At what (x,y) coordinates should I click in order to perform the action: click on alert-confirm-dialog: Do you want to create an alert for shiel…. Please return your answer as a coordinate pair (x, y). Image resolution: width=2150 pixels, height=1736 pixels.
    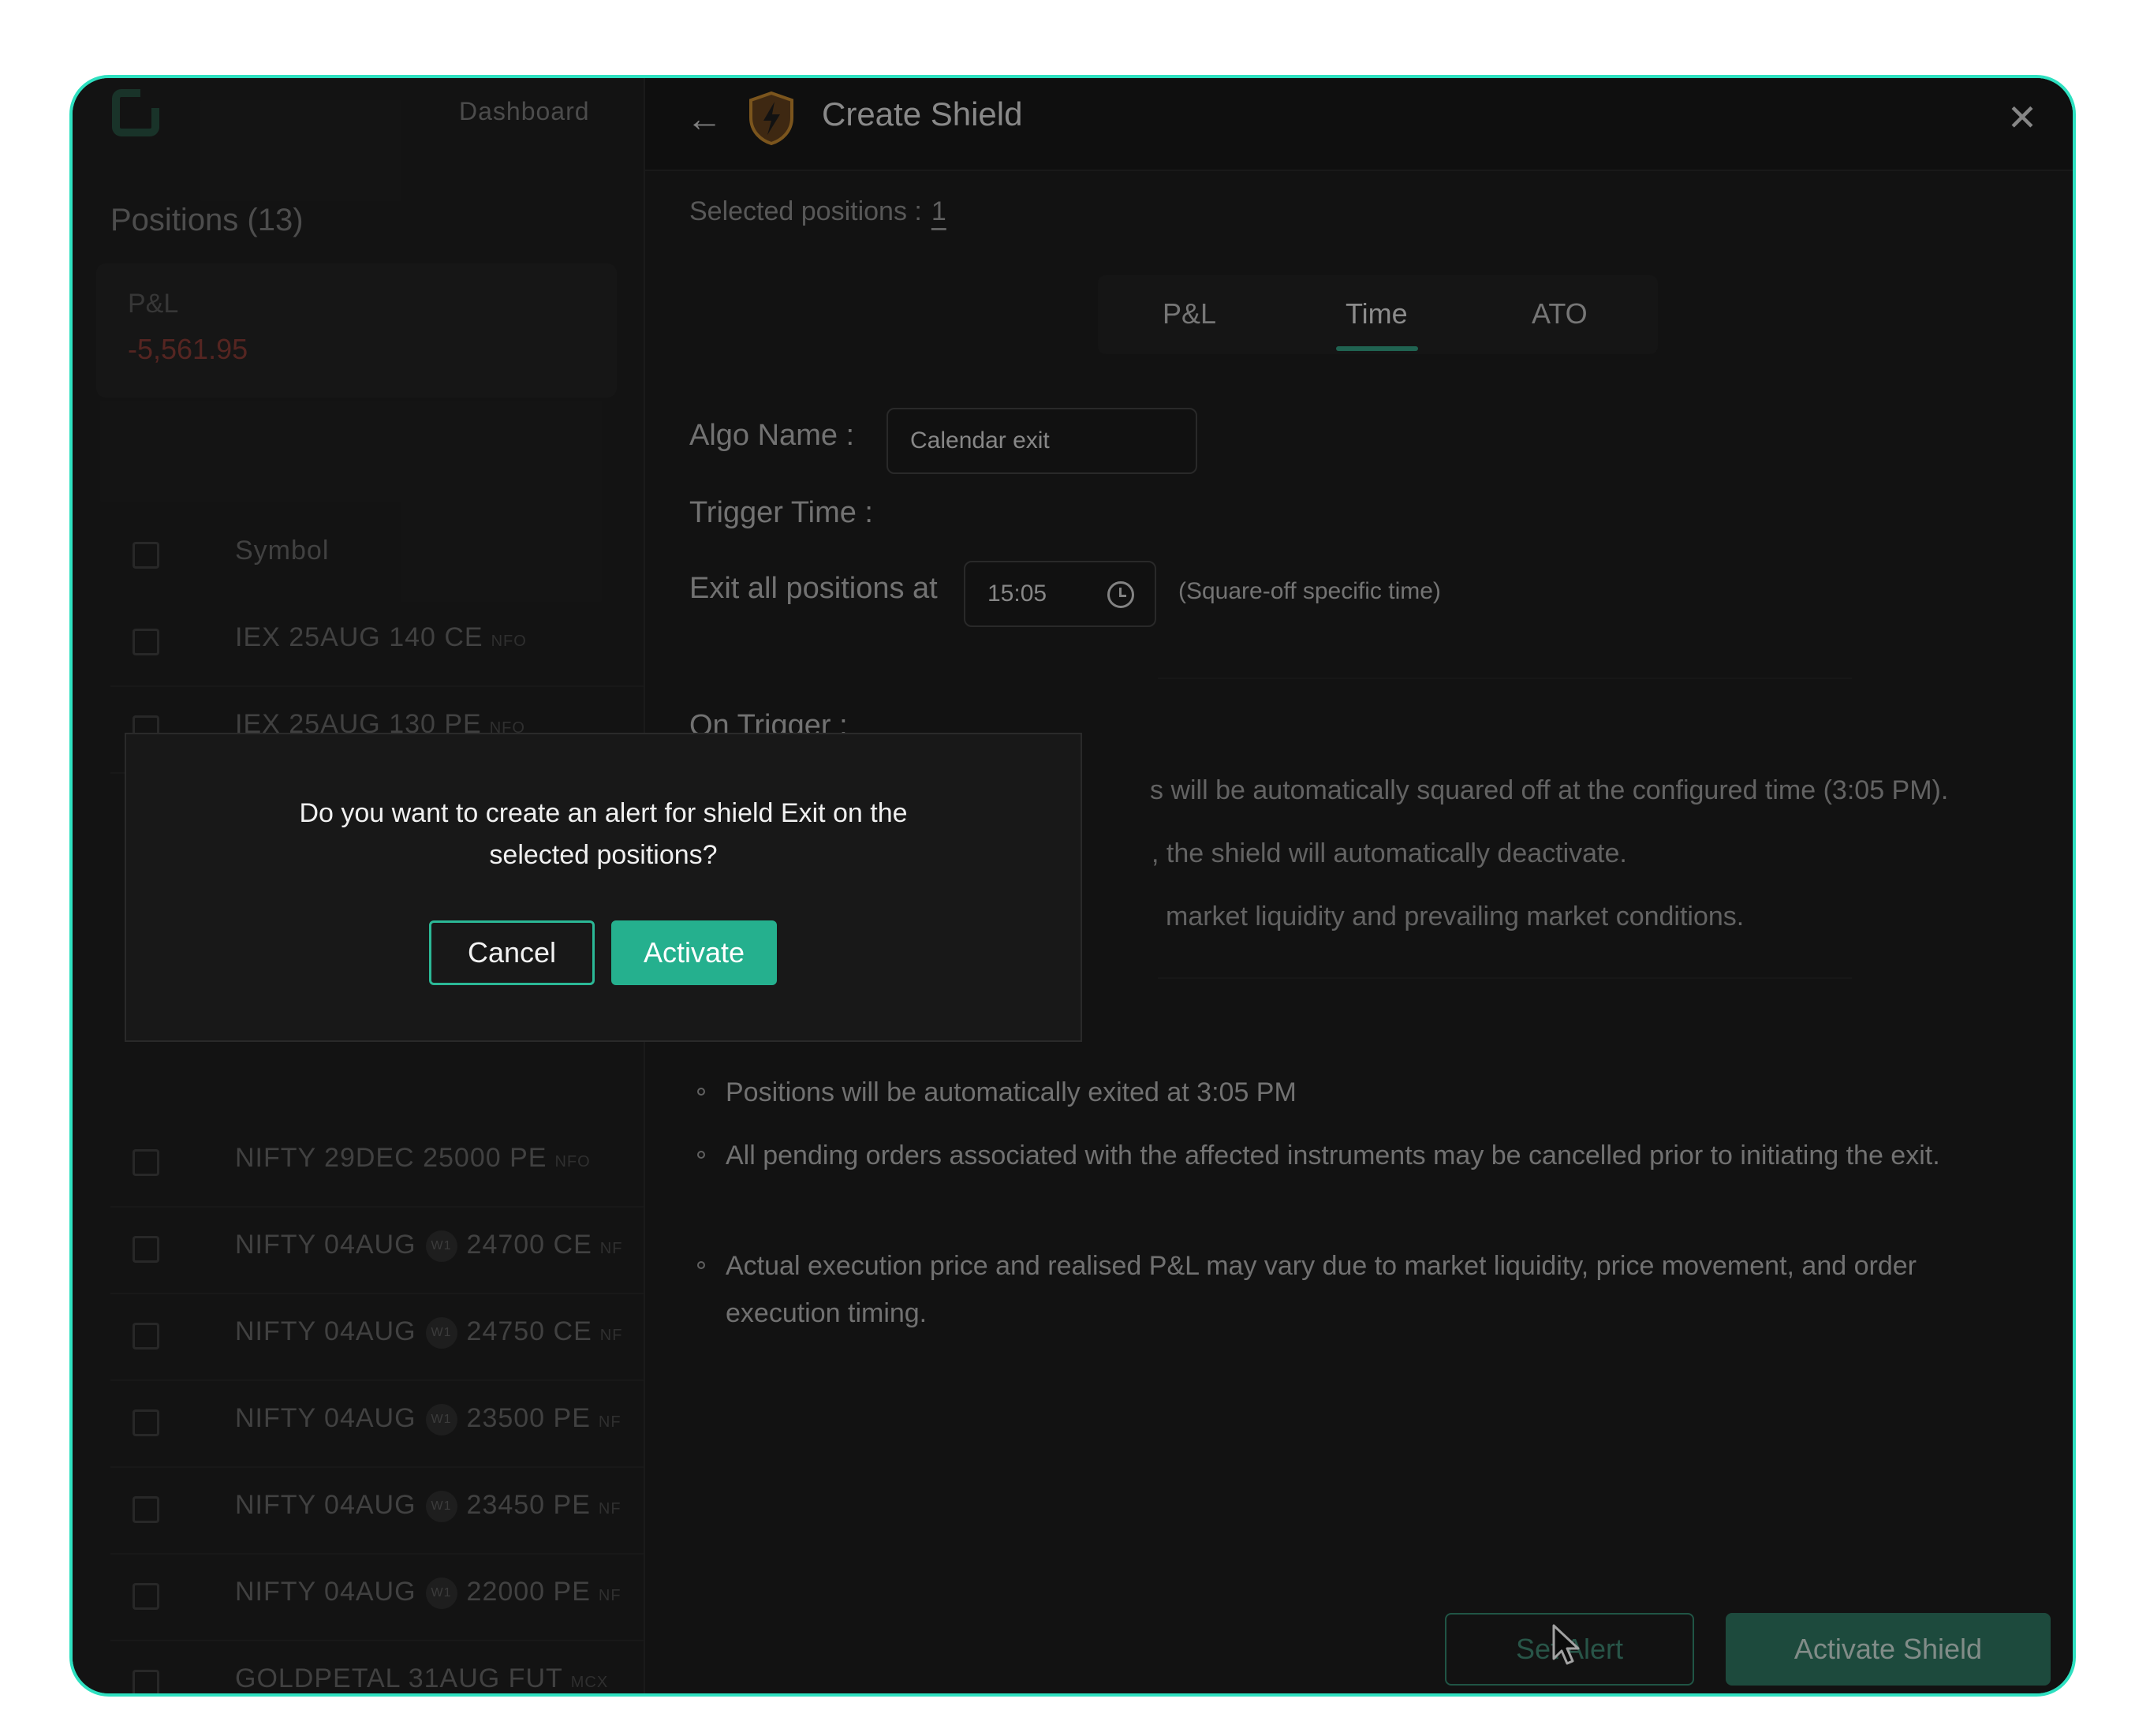
    Looking at the image, I should click on (603, 887).